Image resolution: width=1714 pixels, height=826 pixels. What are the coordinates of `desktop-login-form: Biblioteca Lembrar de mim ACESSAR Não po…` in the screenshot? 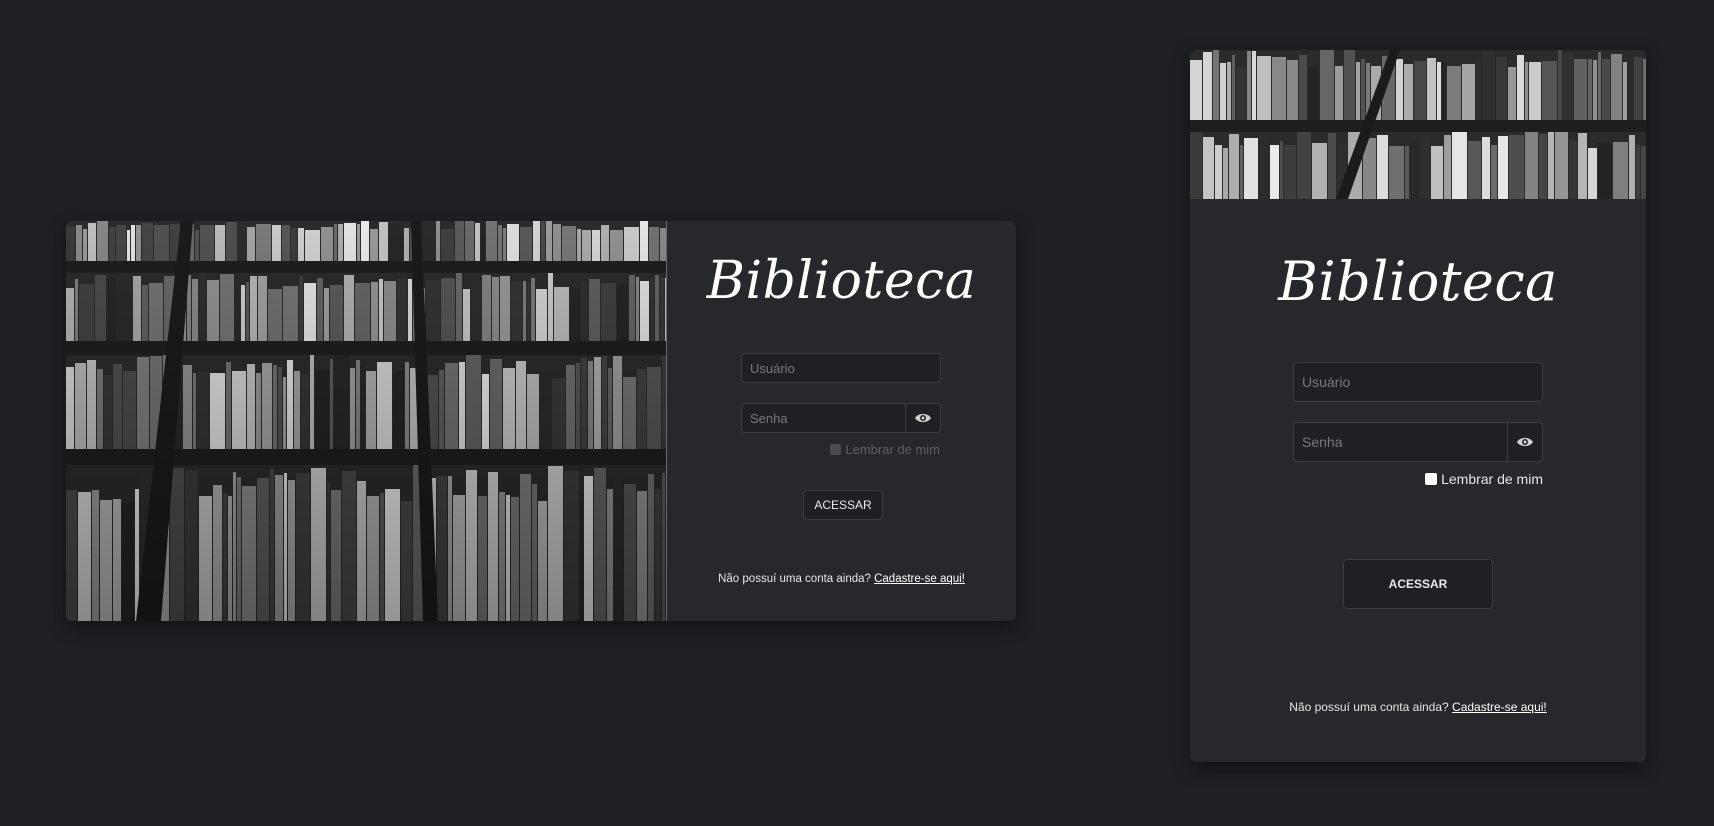 It's located at (841, 421).